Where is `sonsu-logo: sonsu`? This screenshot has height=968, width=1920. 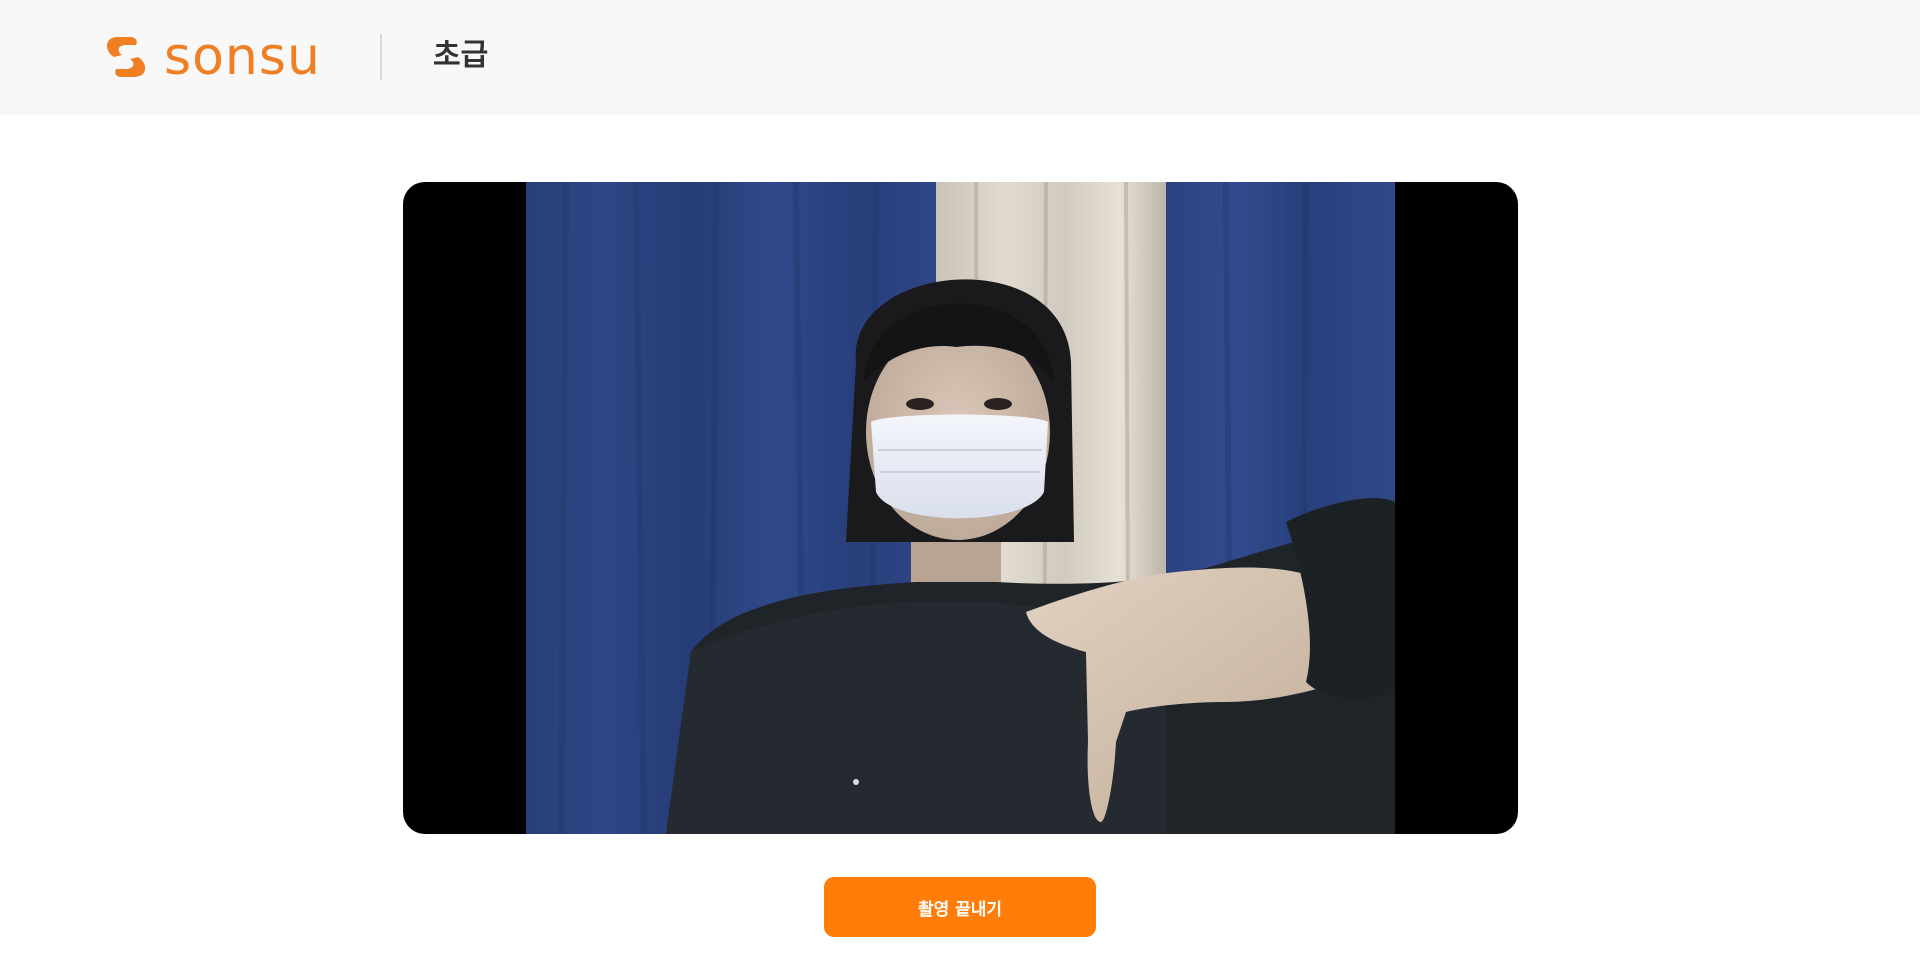
sonsu-logo: sonsu is located at coordinates (210, 57).